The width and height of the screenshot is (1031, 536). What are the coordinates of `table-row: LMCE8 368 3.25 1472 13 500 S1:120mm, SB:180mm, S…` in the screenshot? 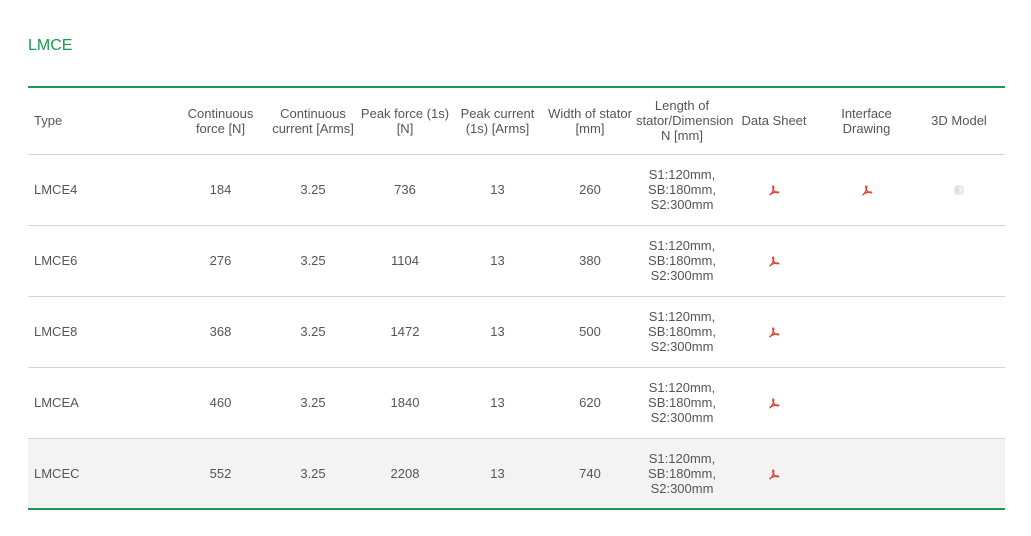 It's located at (516, 332).